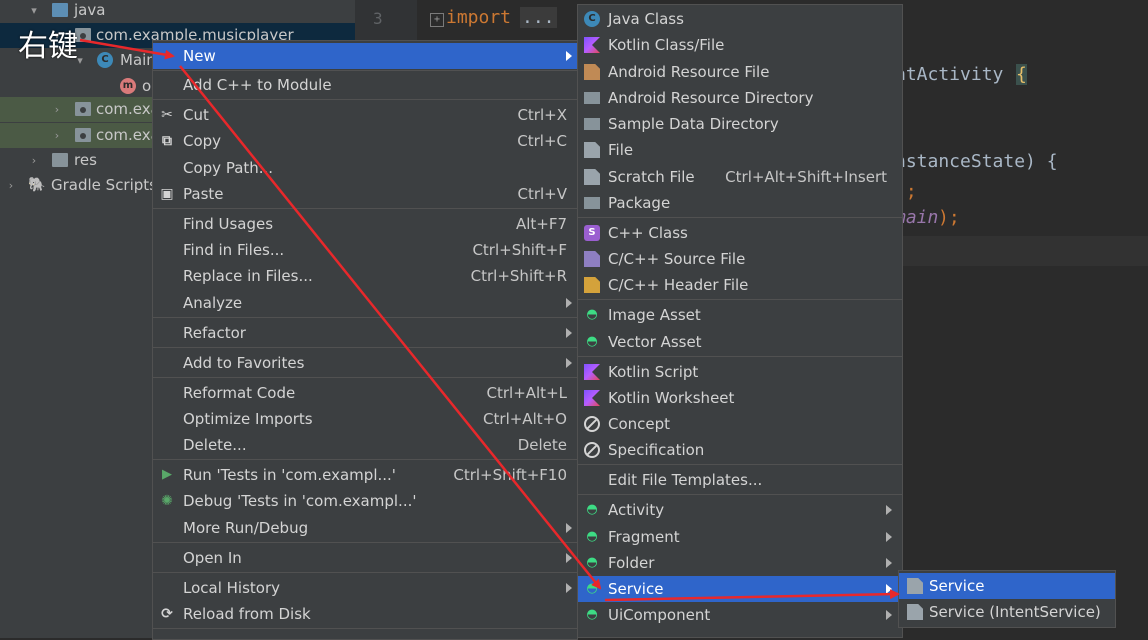  What do you see at coordinates (740, 233) in the screenshot?
I see `menu-item-cpp-class: S C++ Class` at bounding box center [740, 233].